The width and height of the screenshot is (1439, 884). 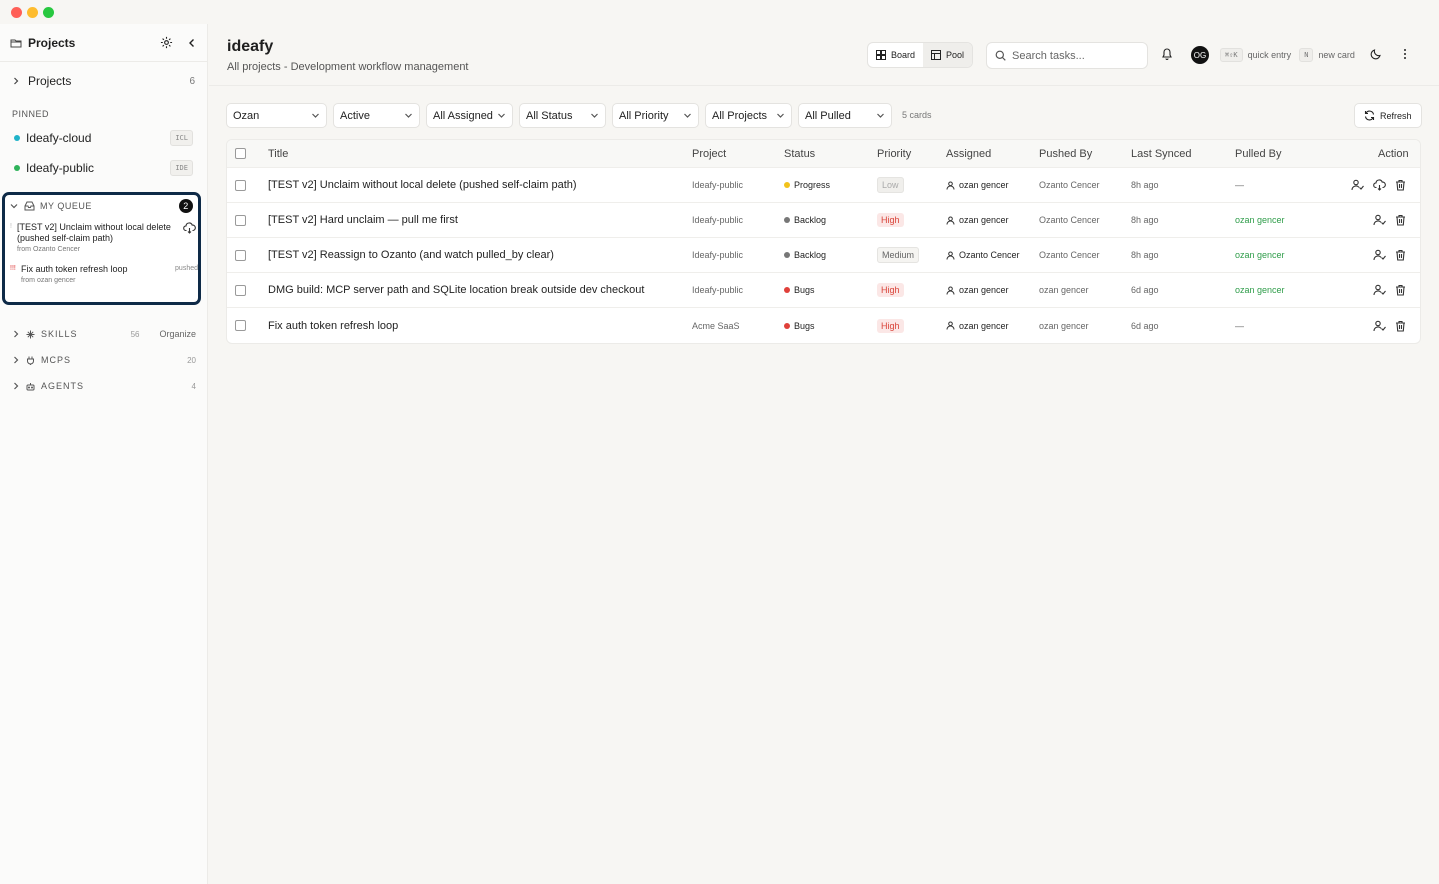 I want to click on row-actions, so click(x=1385, y=220).